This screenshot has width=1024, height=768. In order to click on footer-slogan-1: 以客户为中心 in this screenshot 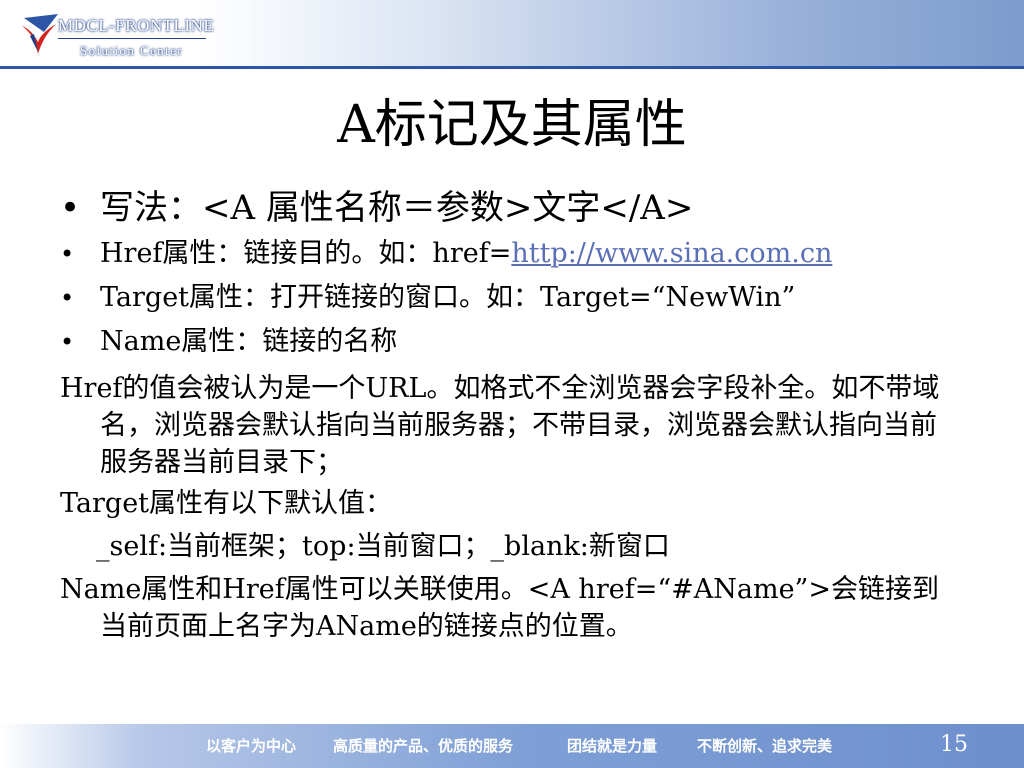, I will do `click(251, 746)`.